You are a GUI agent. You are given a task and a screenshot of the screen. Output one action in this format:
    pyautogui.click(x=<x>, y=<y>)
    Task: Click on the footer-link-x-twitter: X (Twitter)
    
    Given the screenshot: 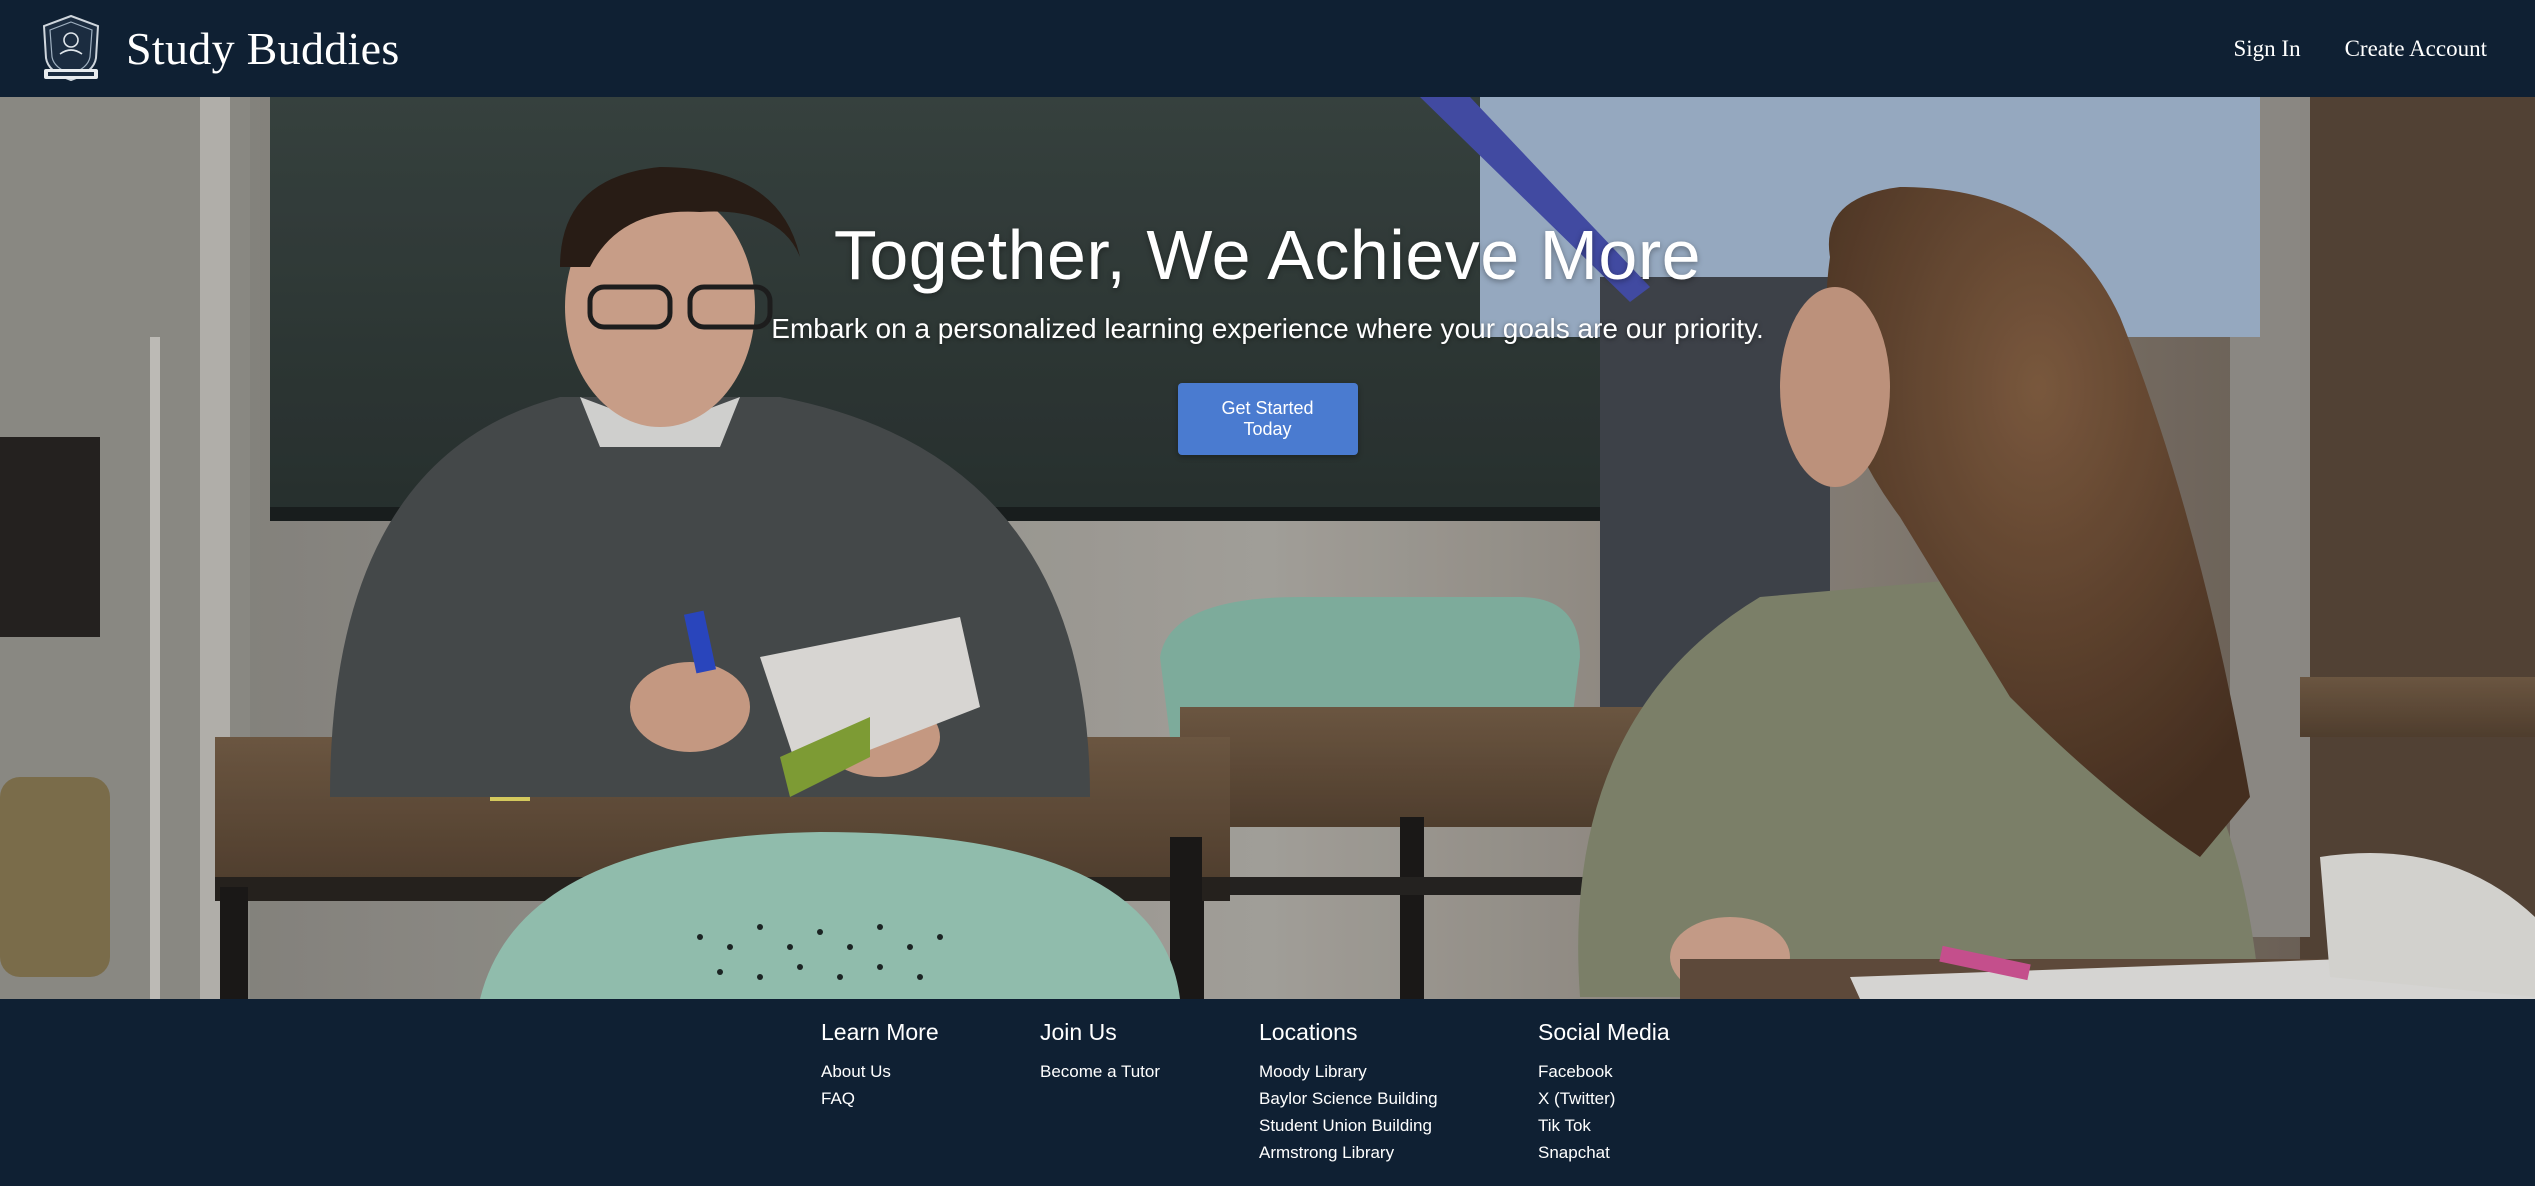 What is the action you would take?
    pyautogui.click(x=1604, y=1098)
    